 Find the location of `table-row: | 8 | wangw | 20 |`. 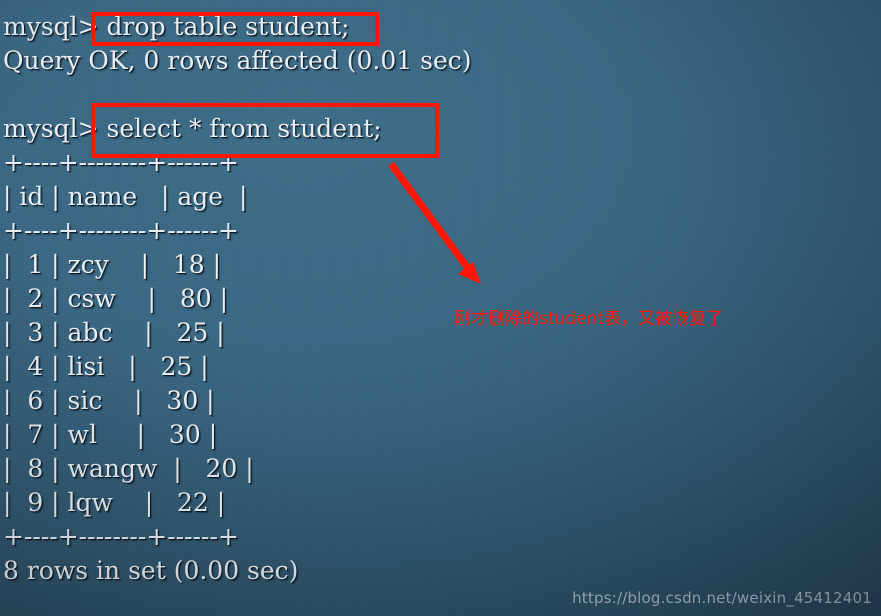

table-row: | 8 | wangw | 20 | is located at coordinates (128, 468).